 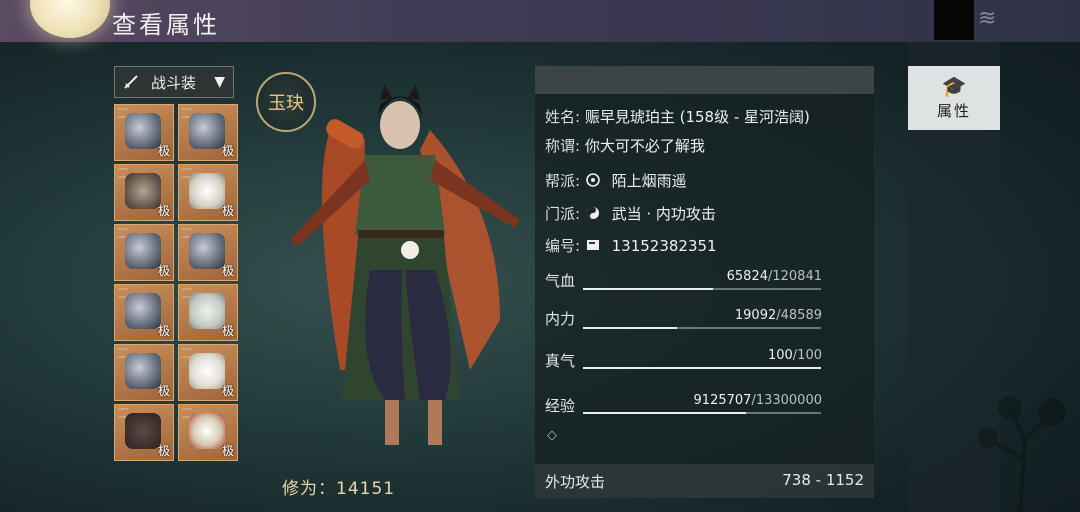 What do you see at coordinates (560, 319) in the screenshot?
I see `mp-label: 内力` at bounding box center [560, 319].